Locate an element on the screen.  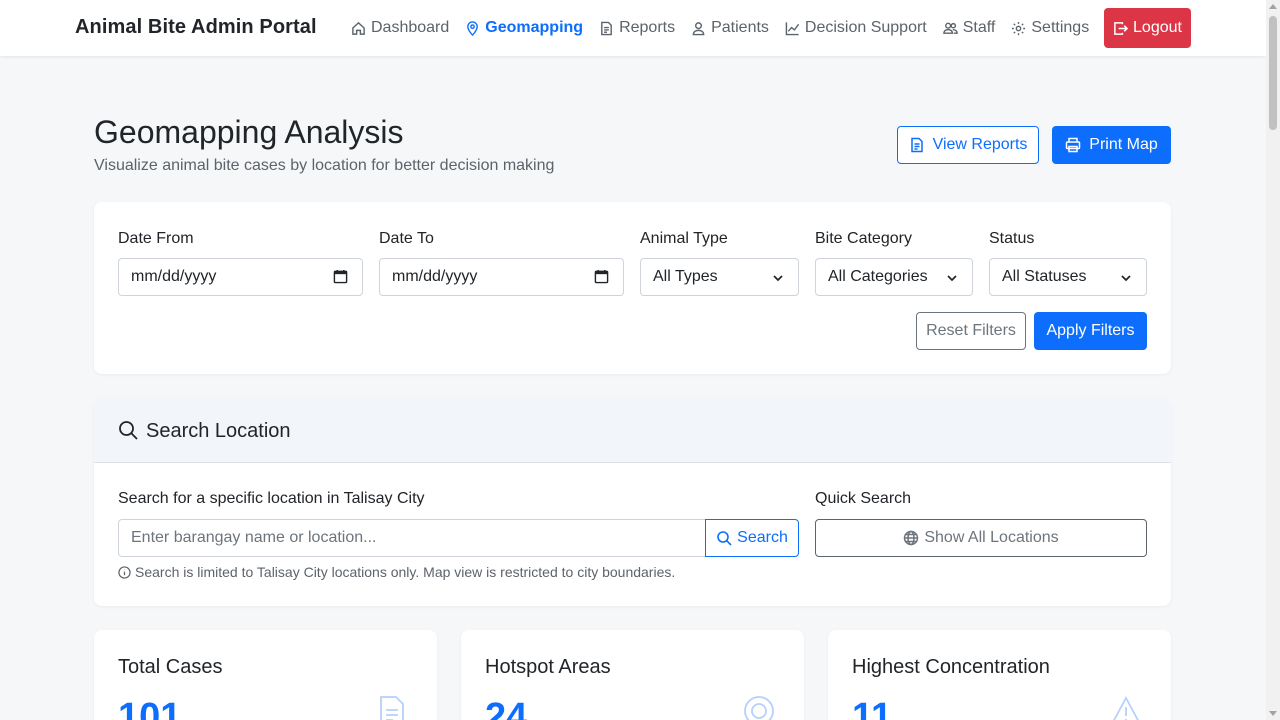
date-from-value: mm/dd/yyyy is located at coordinates (174, 276).